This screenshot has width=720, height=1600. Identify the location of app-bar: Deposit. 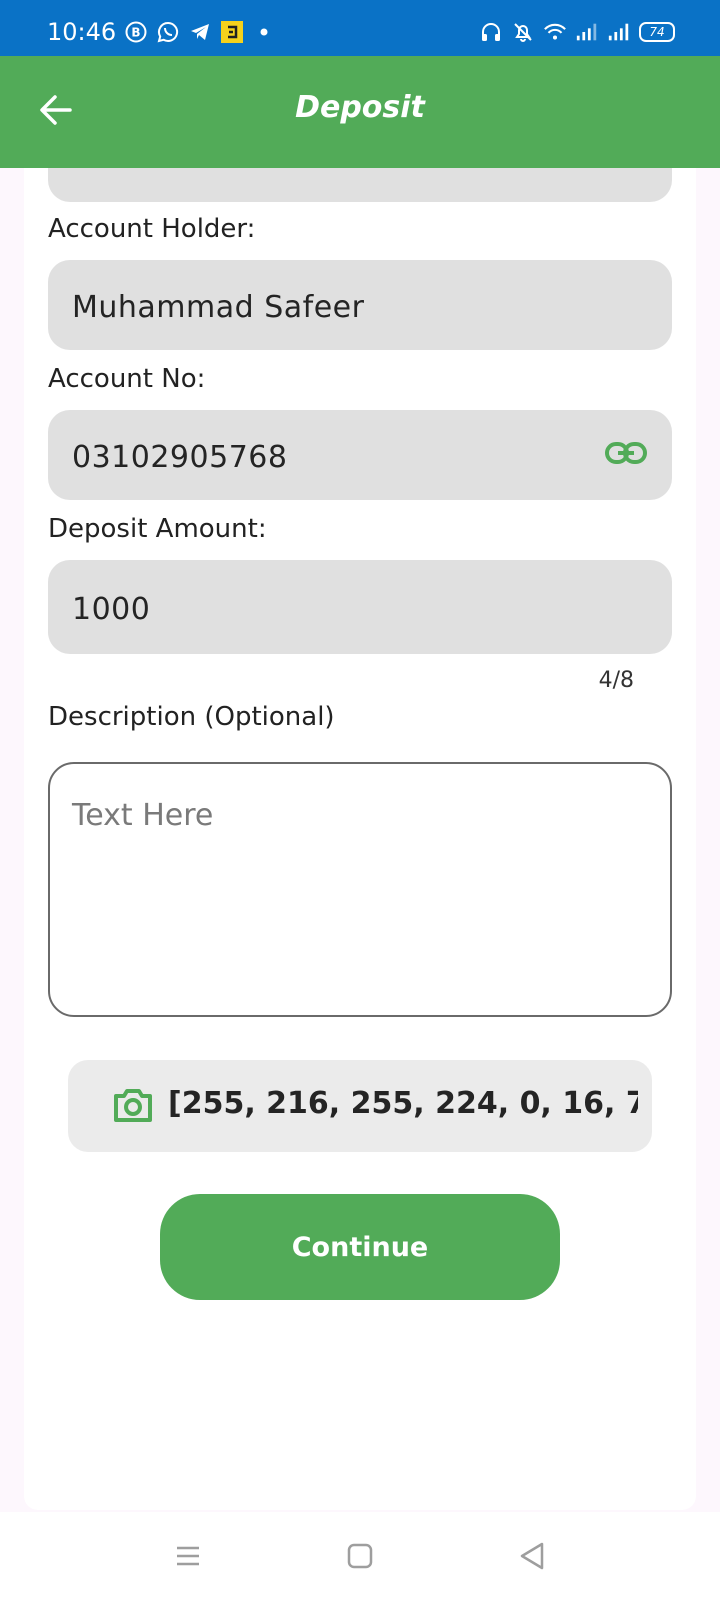
(360, 112).